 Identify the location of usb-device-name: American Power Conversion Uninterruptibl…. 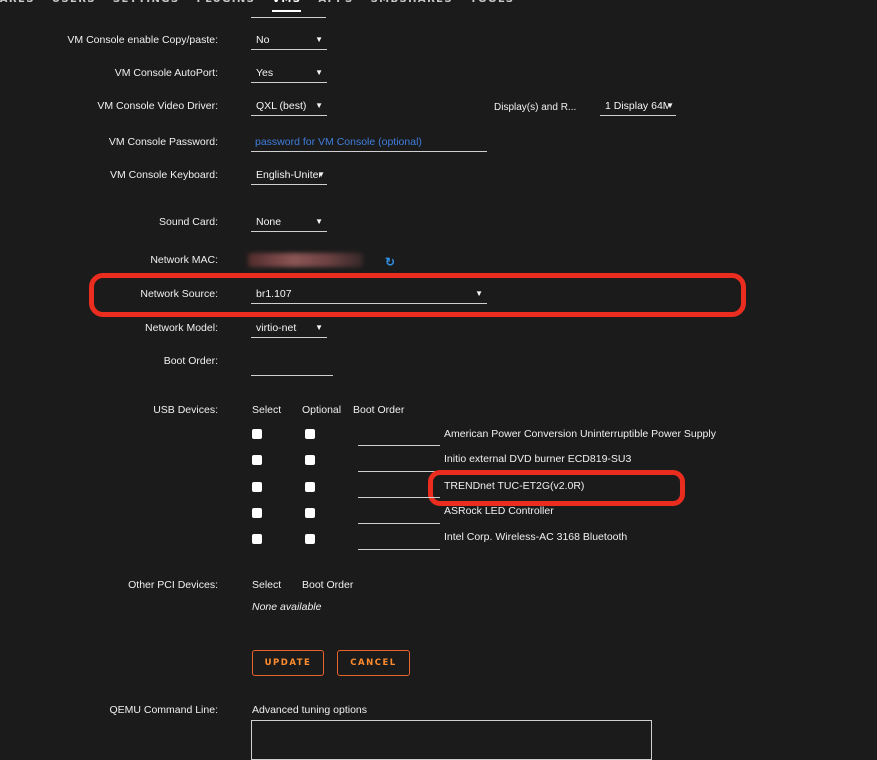
(580, 434).